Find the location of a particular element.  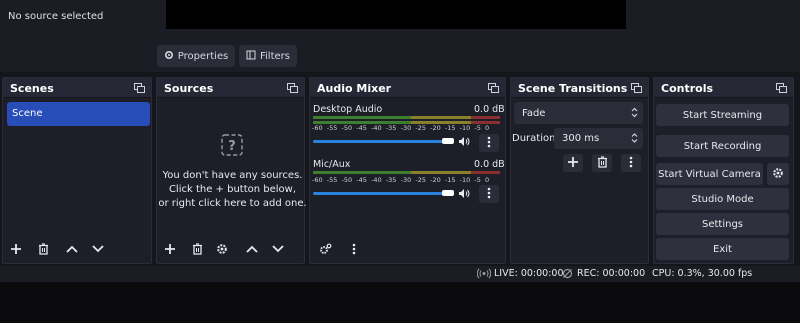

desktop-meter-red is located at coordinates (485, 117).